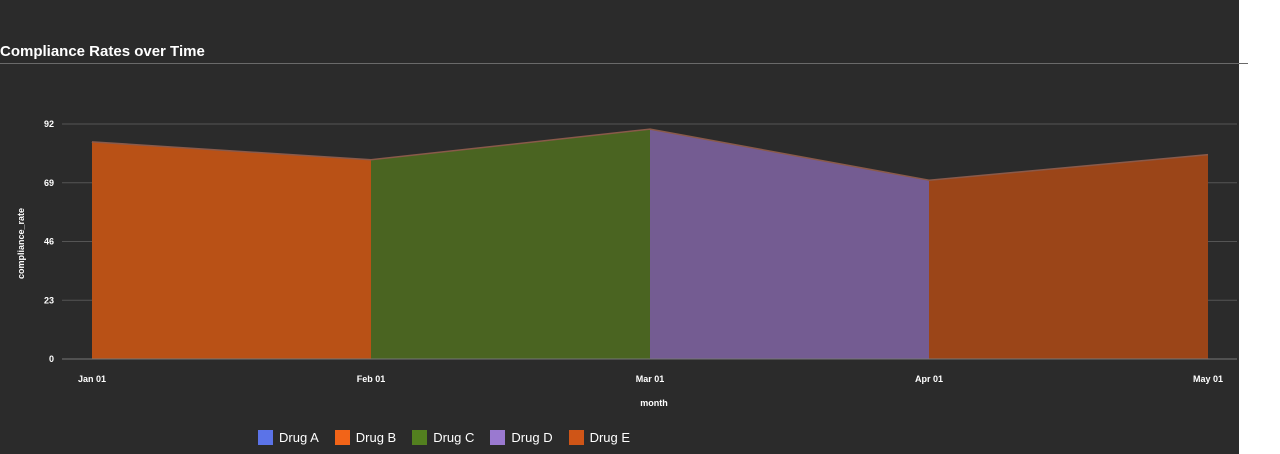 Image resolution: width=1280 pixels, height=454 pixels. I want to click on legend-item-drug-a: Drug A, so click(288, 437).